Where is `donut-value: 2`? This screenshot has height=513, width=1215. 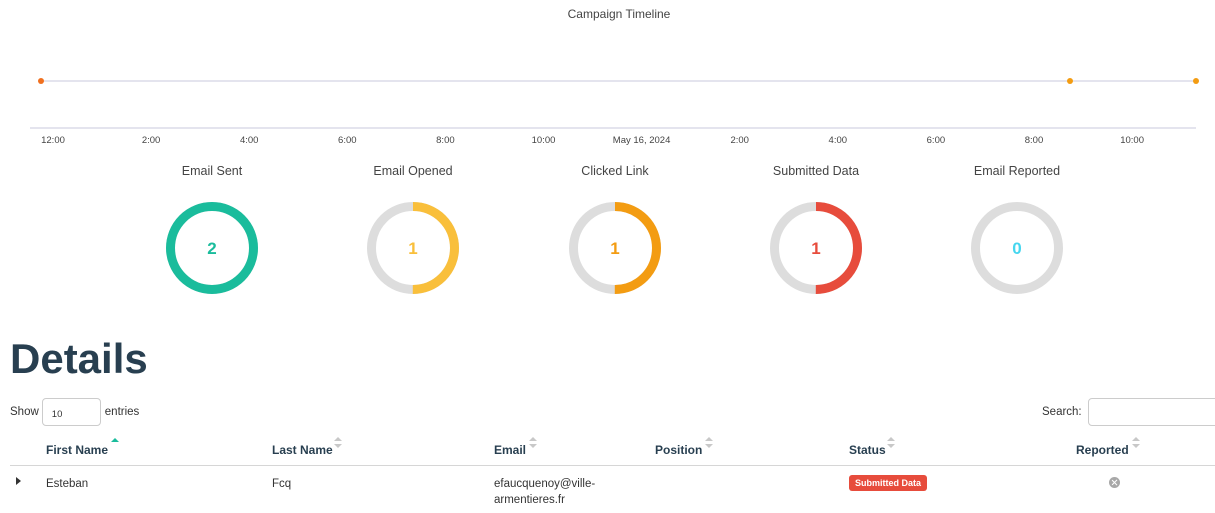 donut-value: 2 is located at coordinates (211, 248).